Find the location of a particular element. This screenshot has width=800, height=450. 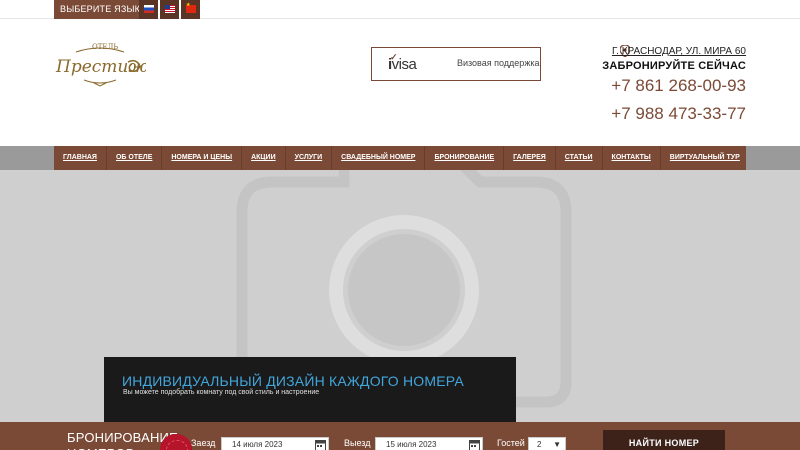

visa-support-banner: ✓ ivisa Визовая поддержка is located at coordinates (456, 64).